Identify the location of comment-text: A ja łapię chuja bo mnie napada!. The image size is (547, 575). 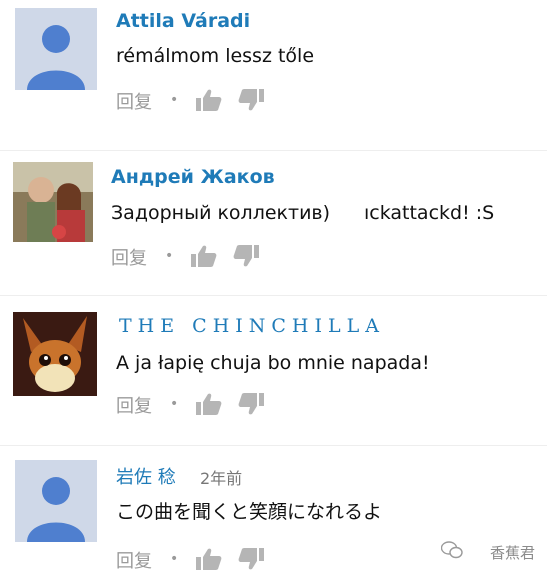
(273, 363).